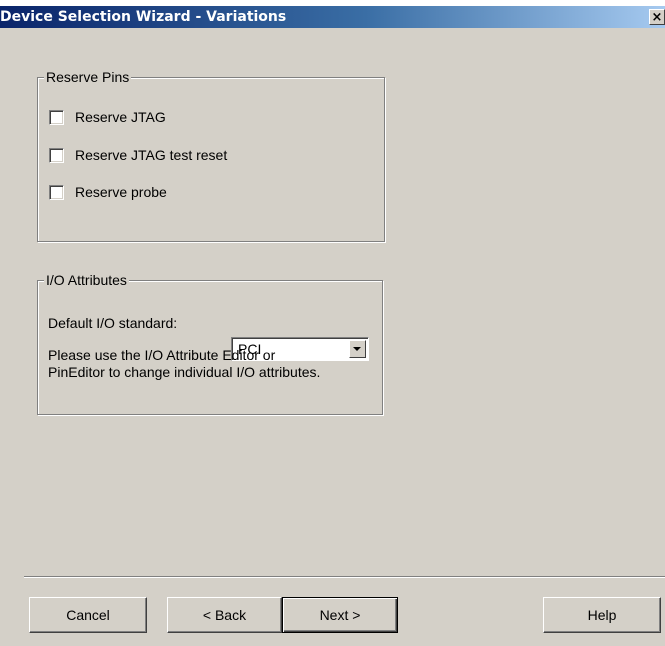 The width and height of the screenshot is (665, 646). What do you see at coordinates (88, 77) in the screenshot?
I see `reserve-pins-legend: Reserve Pins` at bounding box center [88, 77].